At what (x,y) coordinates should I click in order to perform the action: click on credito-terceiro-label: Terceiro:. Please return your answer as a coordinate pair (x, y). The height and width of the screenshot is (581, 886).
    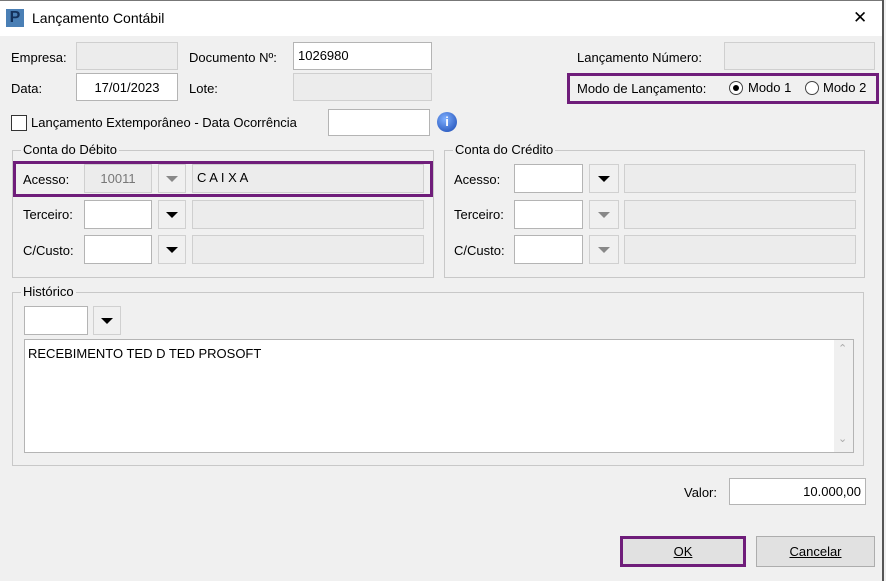
    Looking at the image, I should click on (479, 214).